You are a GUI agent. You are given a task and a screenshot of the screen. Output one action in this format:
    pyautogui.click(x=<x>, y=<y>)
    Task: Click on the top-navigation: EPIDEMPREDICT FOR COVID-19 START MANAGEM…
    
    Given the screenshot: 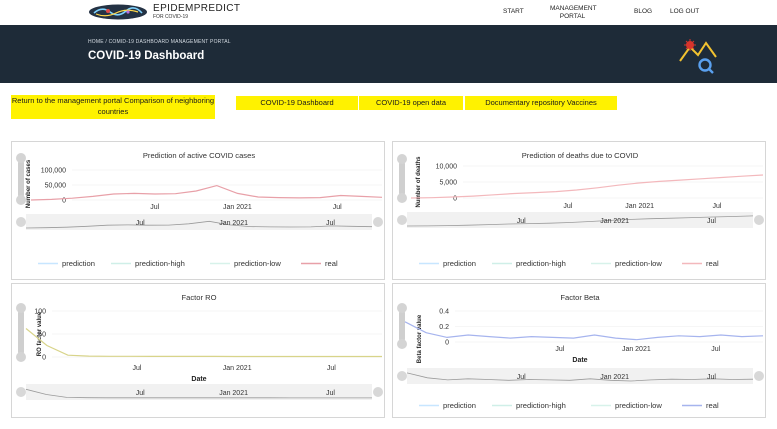 What is the action you would take?
    pyautogui.click(x=388, y=12)
    